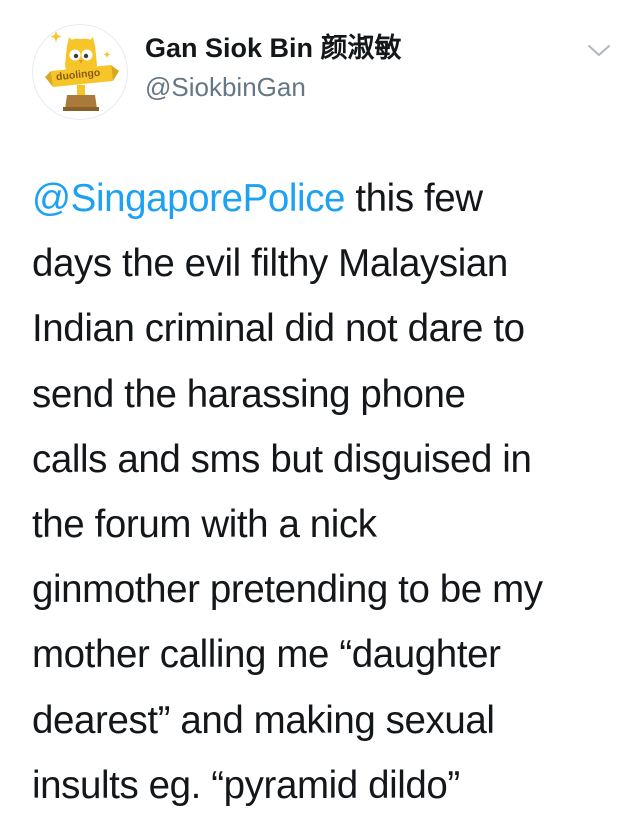  I want to click on chevron-down-icon, so click(599, 50).